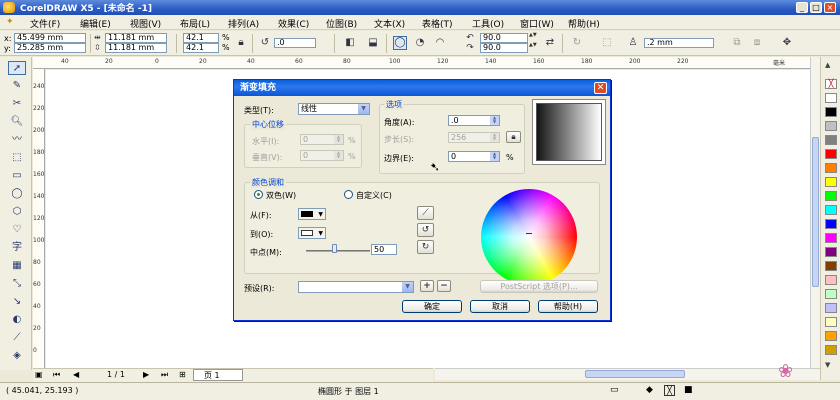 The width and height of the screenshot is (840, 400). Describe the element at coordinates (258, 194) in the screenshot. I see `two-color-radio` at that location.